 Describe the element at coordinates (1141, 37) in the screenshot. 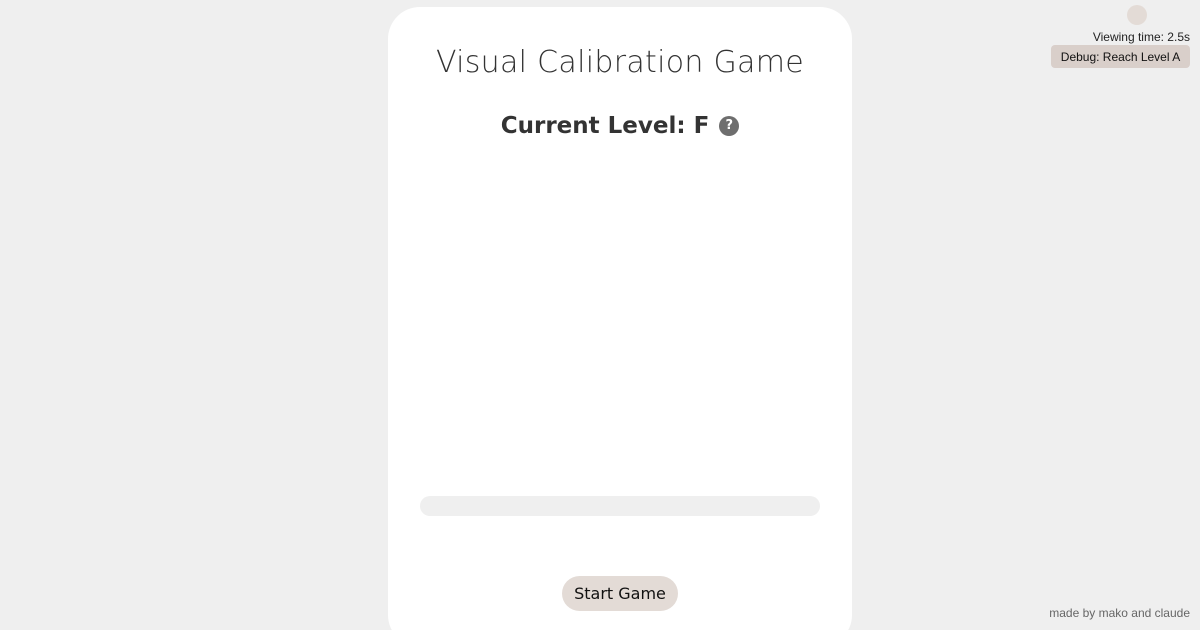

I see `viewing-time-label: Viewing time: 2.5s` at that location.